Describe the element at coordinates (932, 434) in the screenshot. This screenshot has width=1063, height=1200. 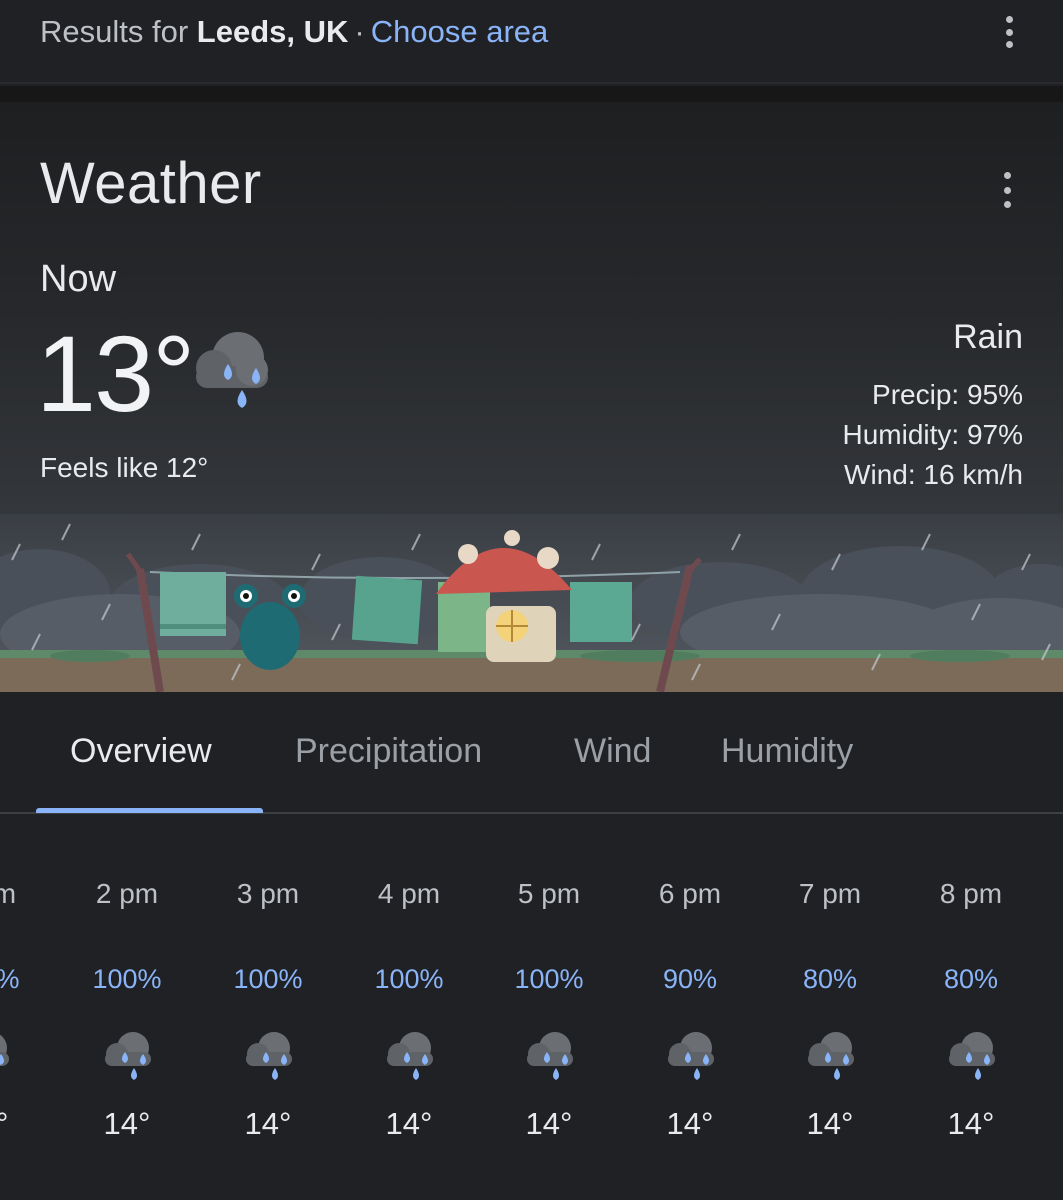
I see `humidity-value: Humidity: 97%` at that location.